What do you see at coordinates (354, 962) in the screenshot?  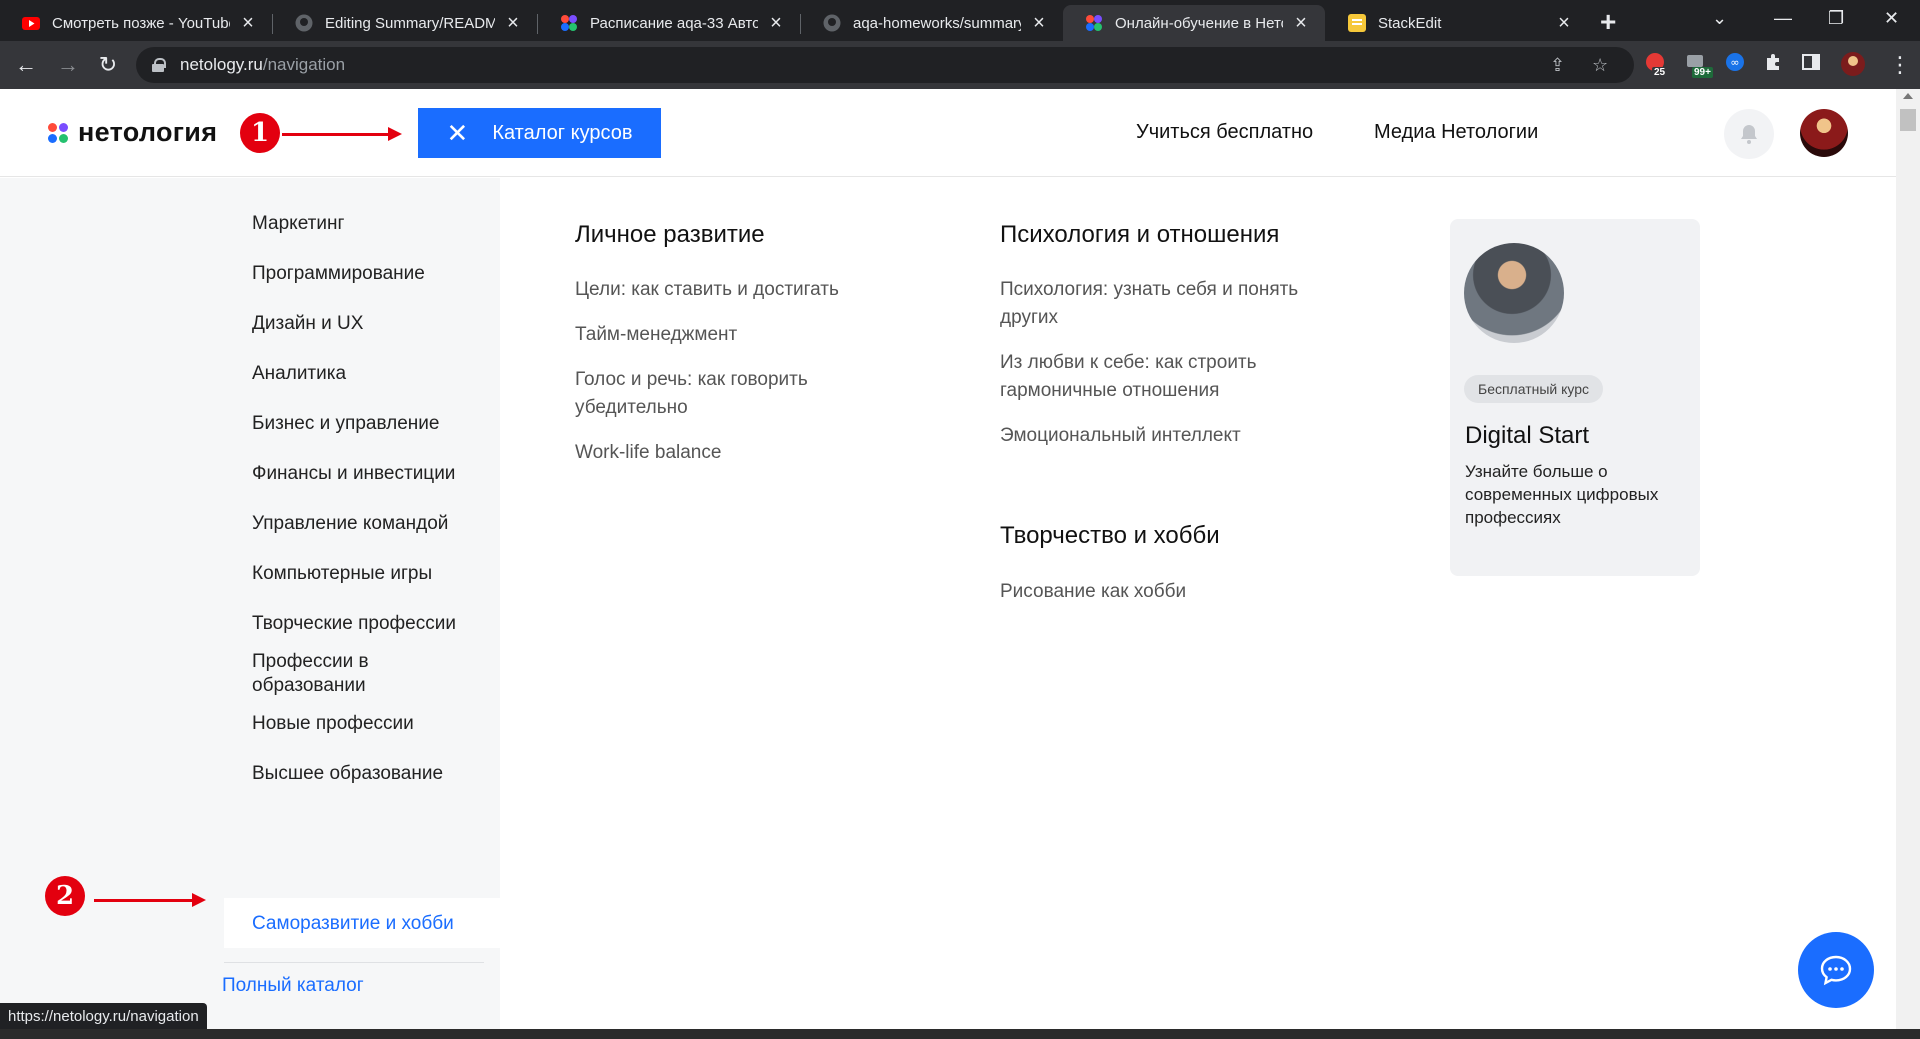 I see `sidebar-divider` at bounding box center [354, 962].